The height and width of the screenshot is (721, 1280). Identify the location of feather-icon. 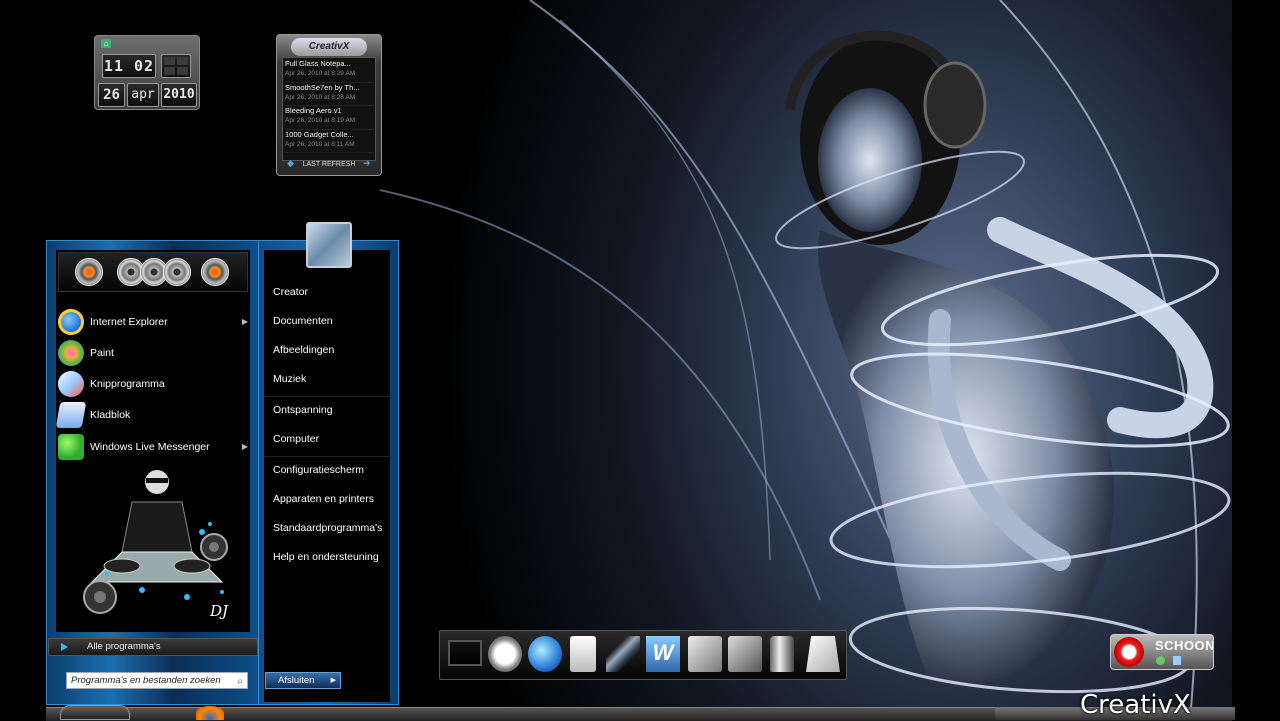
(623, 654).